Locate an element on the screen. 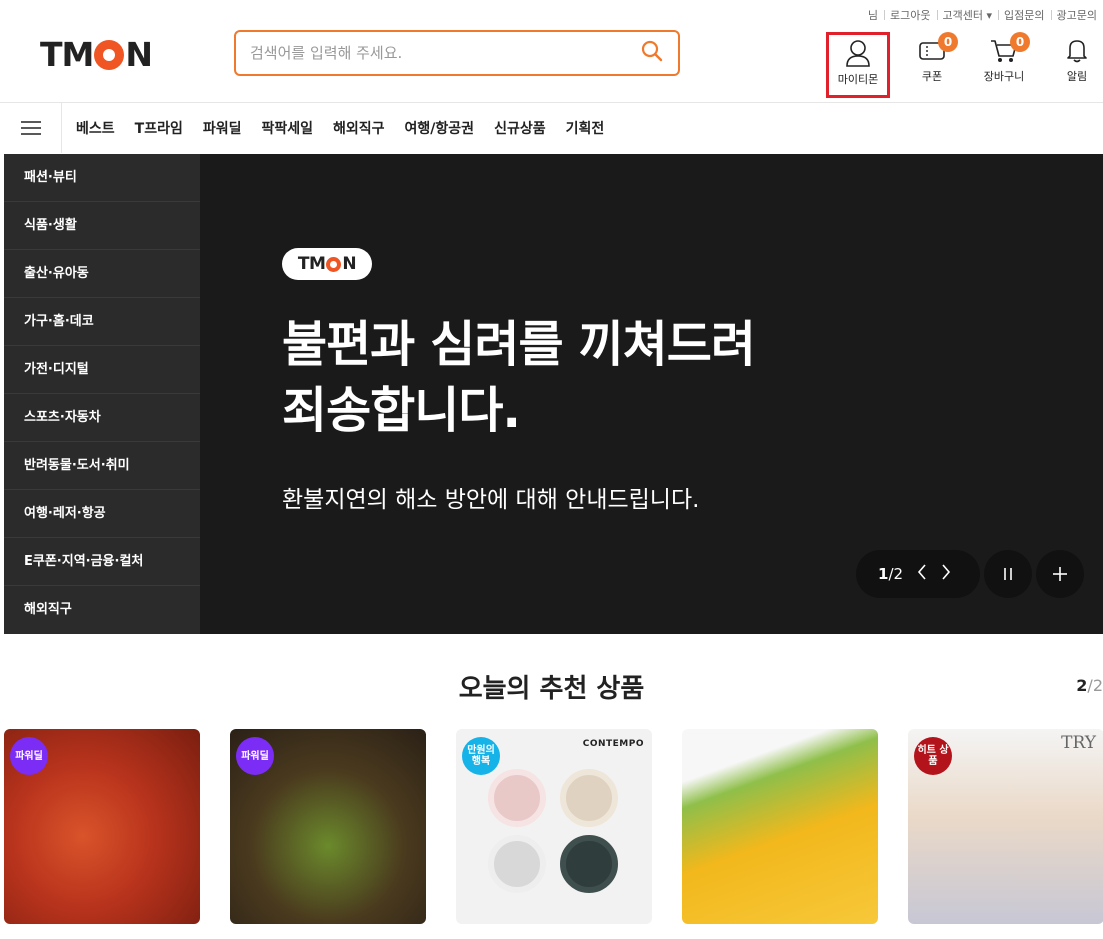 The image size is (1103, 939). hero-logo-left: TM is located at coordinates (311, 264).